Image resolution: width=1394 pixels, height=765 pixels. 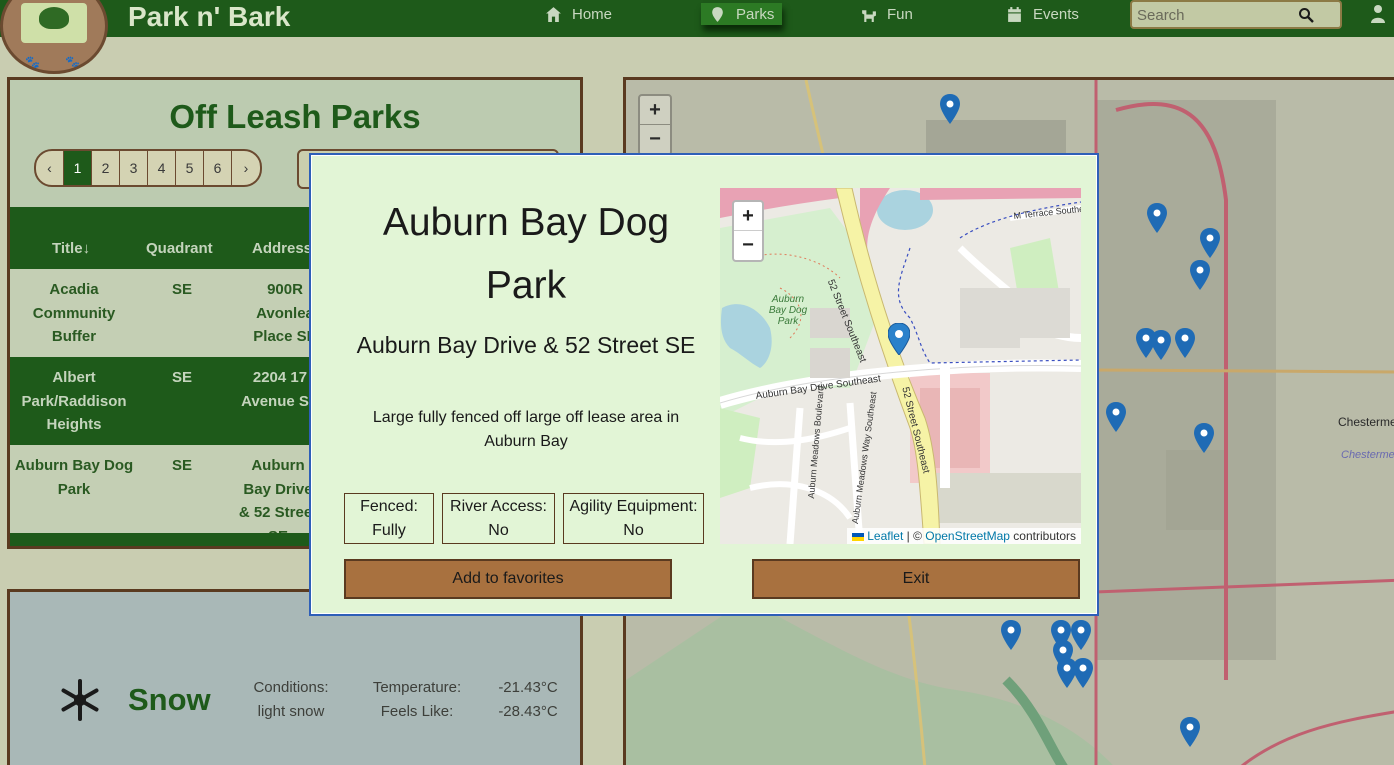 I want to click on mini-map-zoom-in-button: +, so click(x=748, y=216).